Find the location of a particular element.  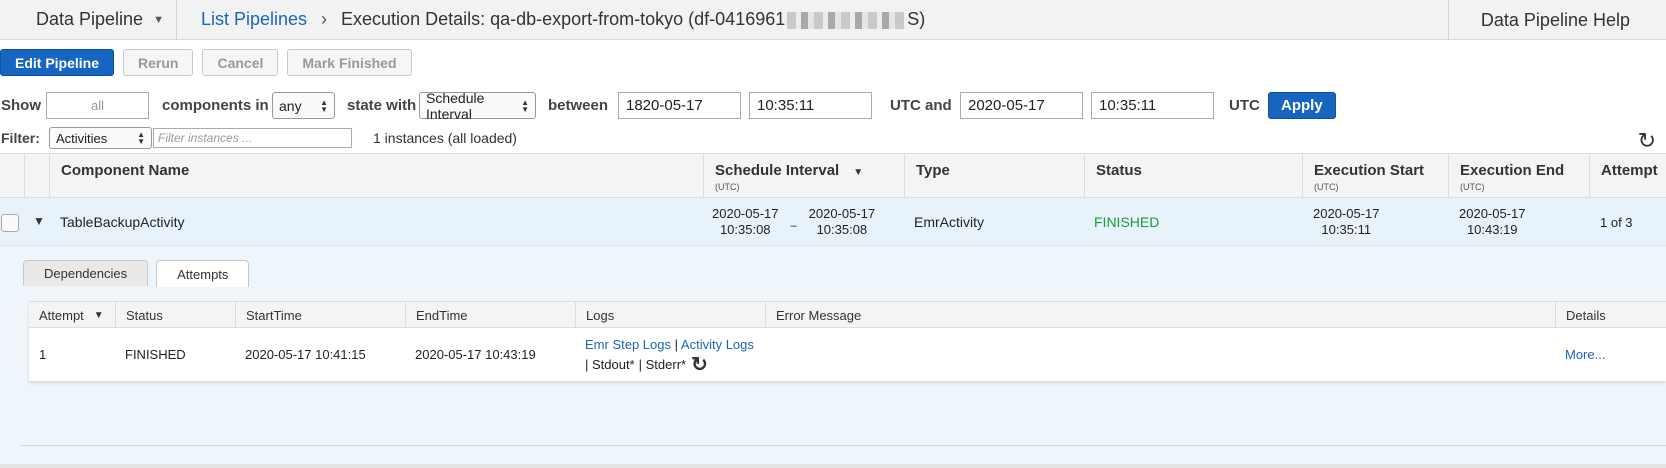

column-header-attempt: Attempt is located at coordinates (1627, 176).